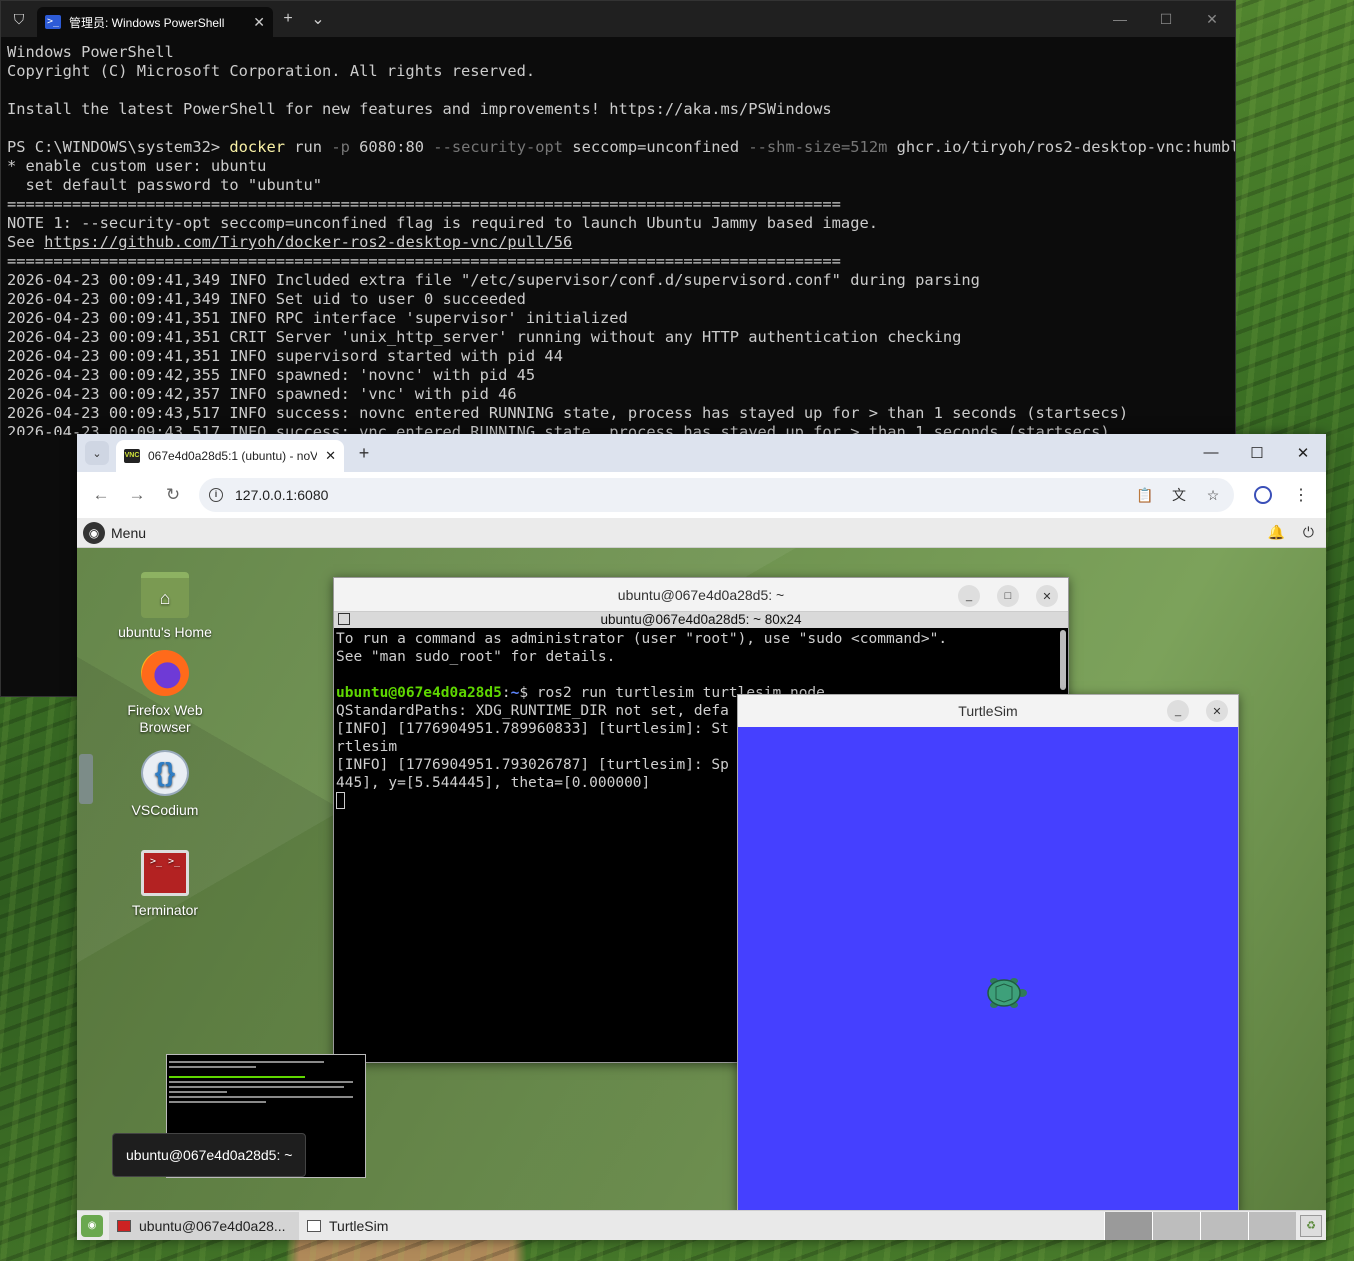 The image size is (1354, 1261). What do you see at coordinates (391, 147) in the screenshot?
I see `cmd-port: 6080:80` at bounding box center [391, 147].